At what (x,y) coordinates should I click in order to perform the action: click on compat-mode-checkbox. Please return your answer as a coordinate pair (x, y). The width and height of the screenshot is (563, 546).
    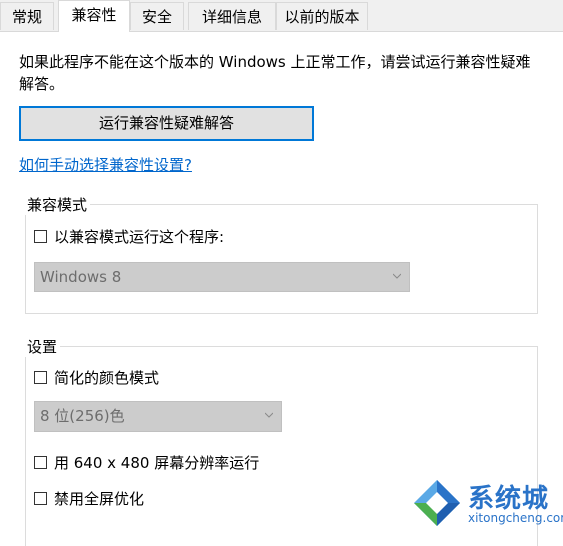
    Looking at the image, I should click on (40, 236).